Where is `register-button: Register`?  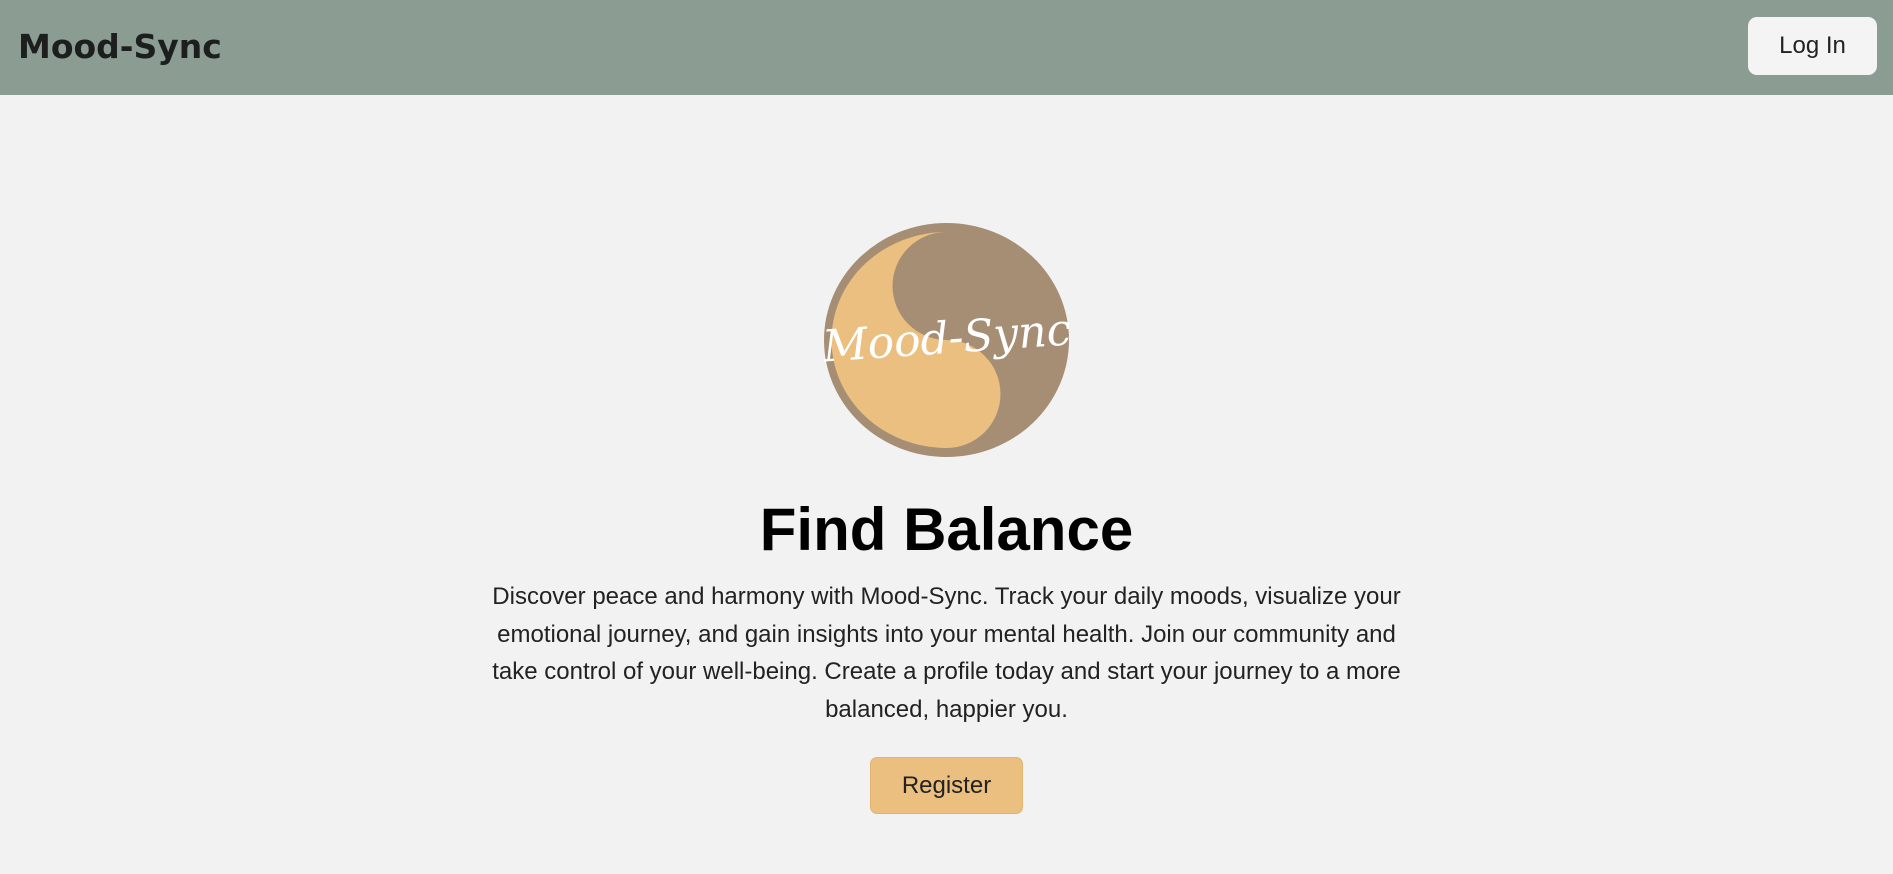 register-button: Register is located at coordinates (946, 785).